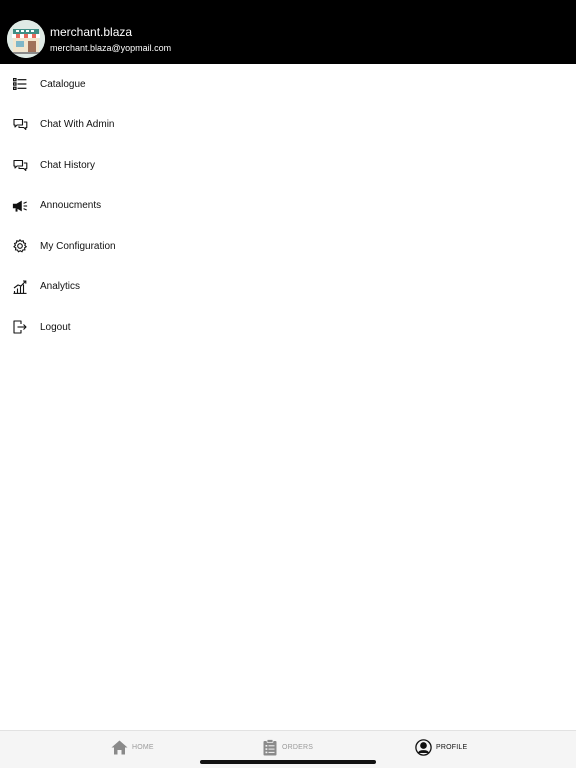 This screenshot has height=768, width=576. Describe the element at coordinates (269, 747) in the screenshot. I see `clipboard-icon` at that location.